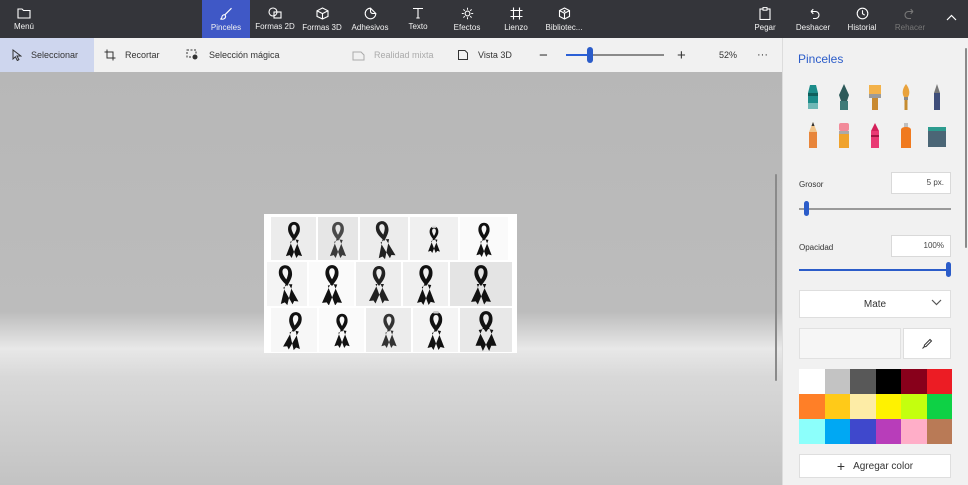 This screenshot has width=968, height=485. What do you see at coordinates (875, 270) in the screenshot?
I see `opacity-slider-track` at bounding box center [875, 270].